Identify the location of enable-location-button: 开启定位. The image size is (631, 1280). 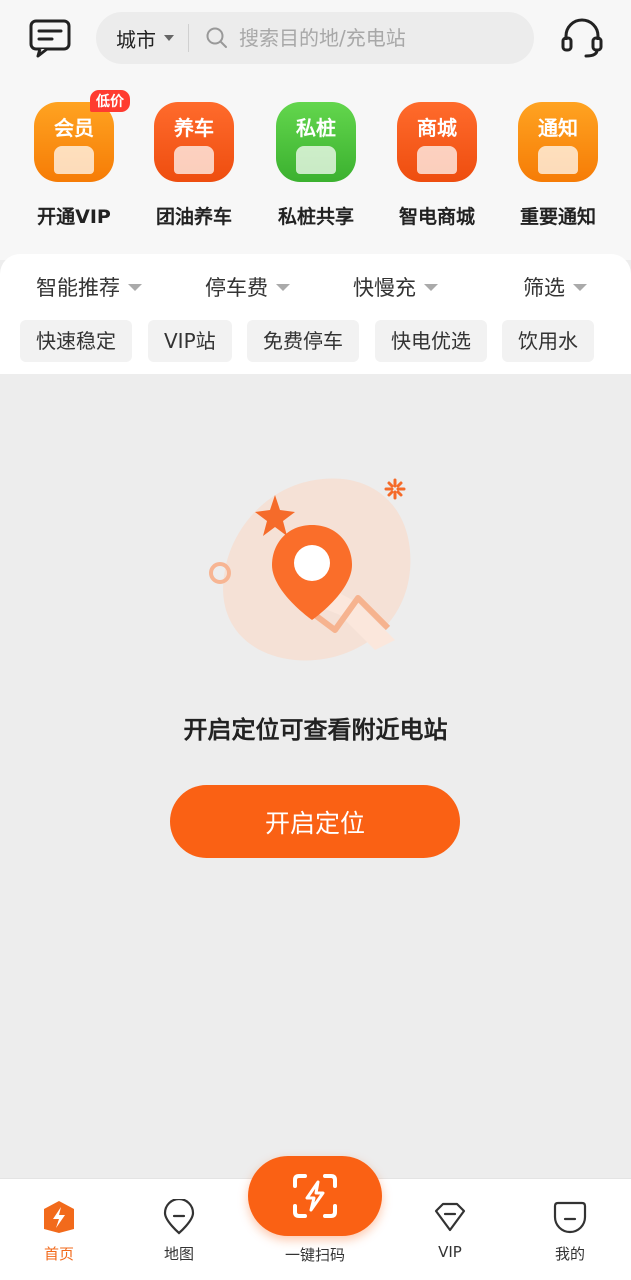
(315, 821).